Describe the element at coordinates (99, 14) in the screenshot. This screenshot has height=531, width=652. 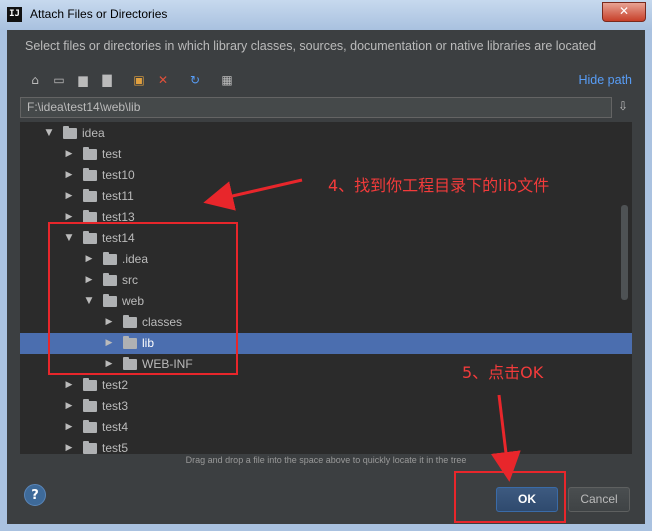
I see `window-title: Attach Files or Directories` at that location.